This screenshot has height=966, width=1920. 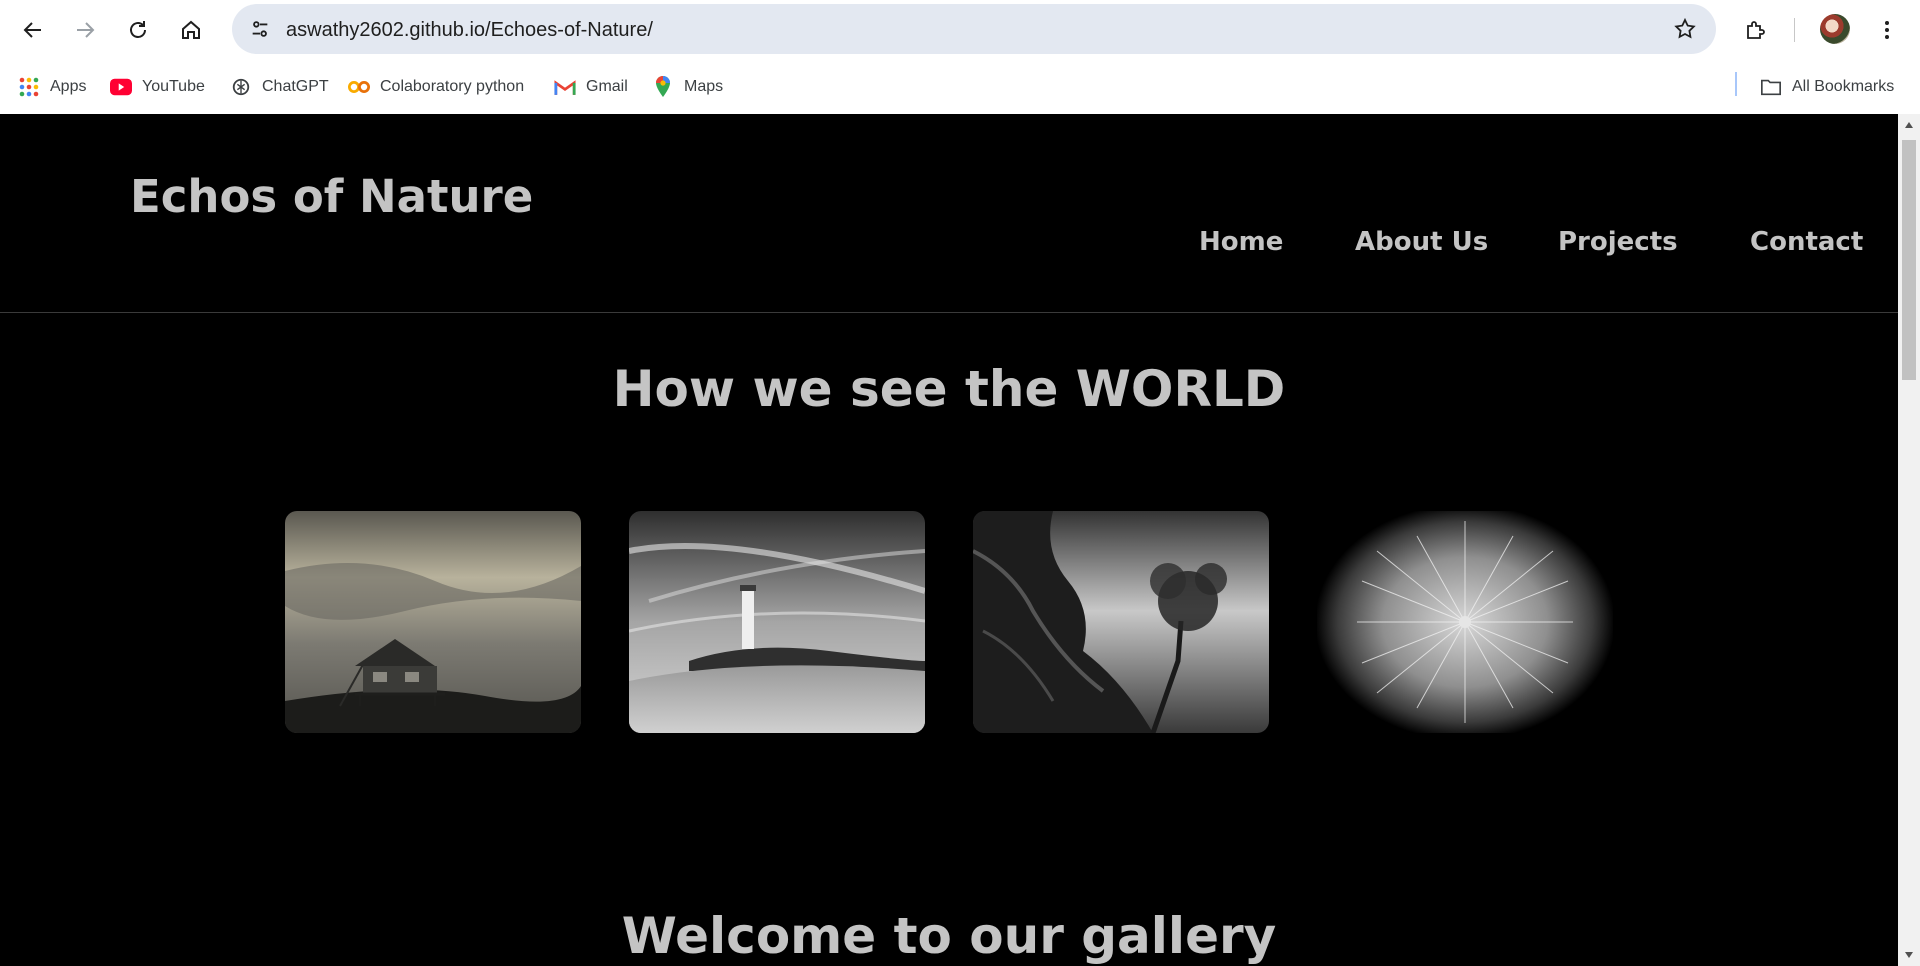 What do you see at coordinates (1771, 87) in the screenshot?
I see `folder-icon` at bounding box center [1771, 87].